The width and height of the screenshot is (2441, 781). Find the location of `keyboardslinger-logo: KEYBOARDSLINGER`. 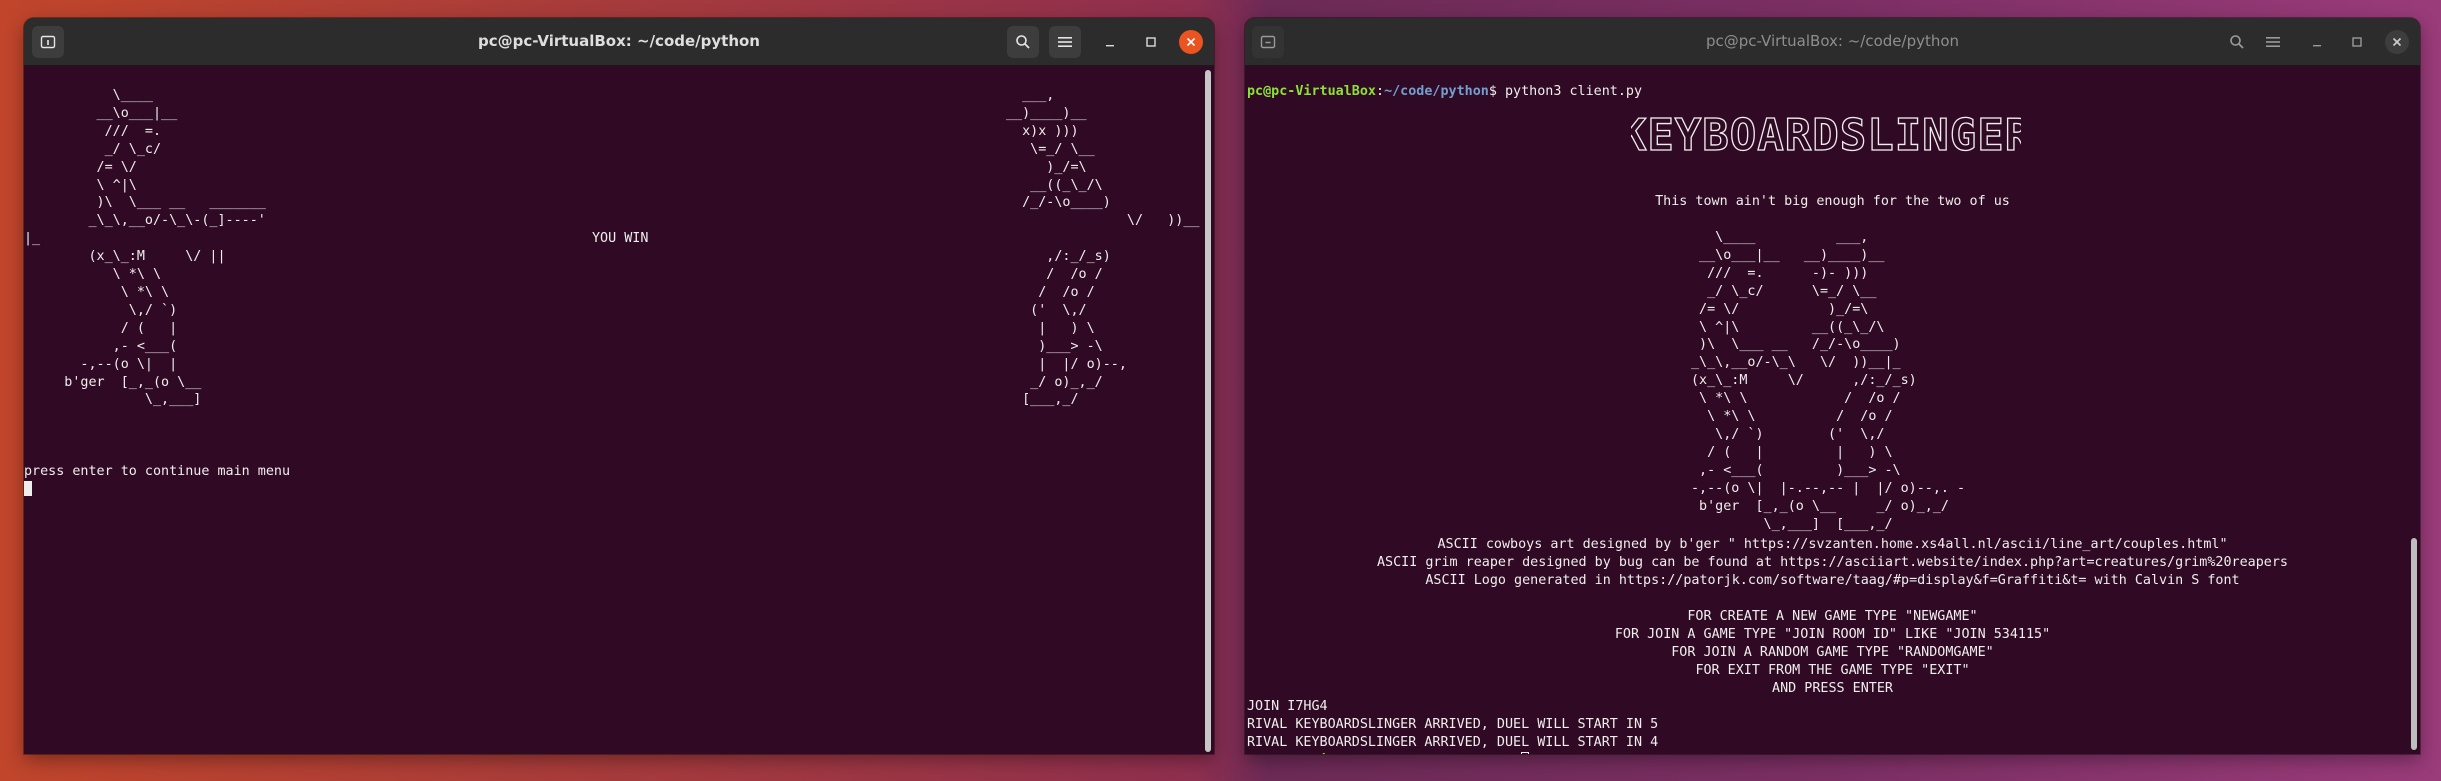

keyboardslinger-logo: KEYBOARDSLINGER is located at coordinates (1825, 134).